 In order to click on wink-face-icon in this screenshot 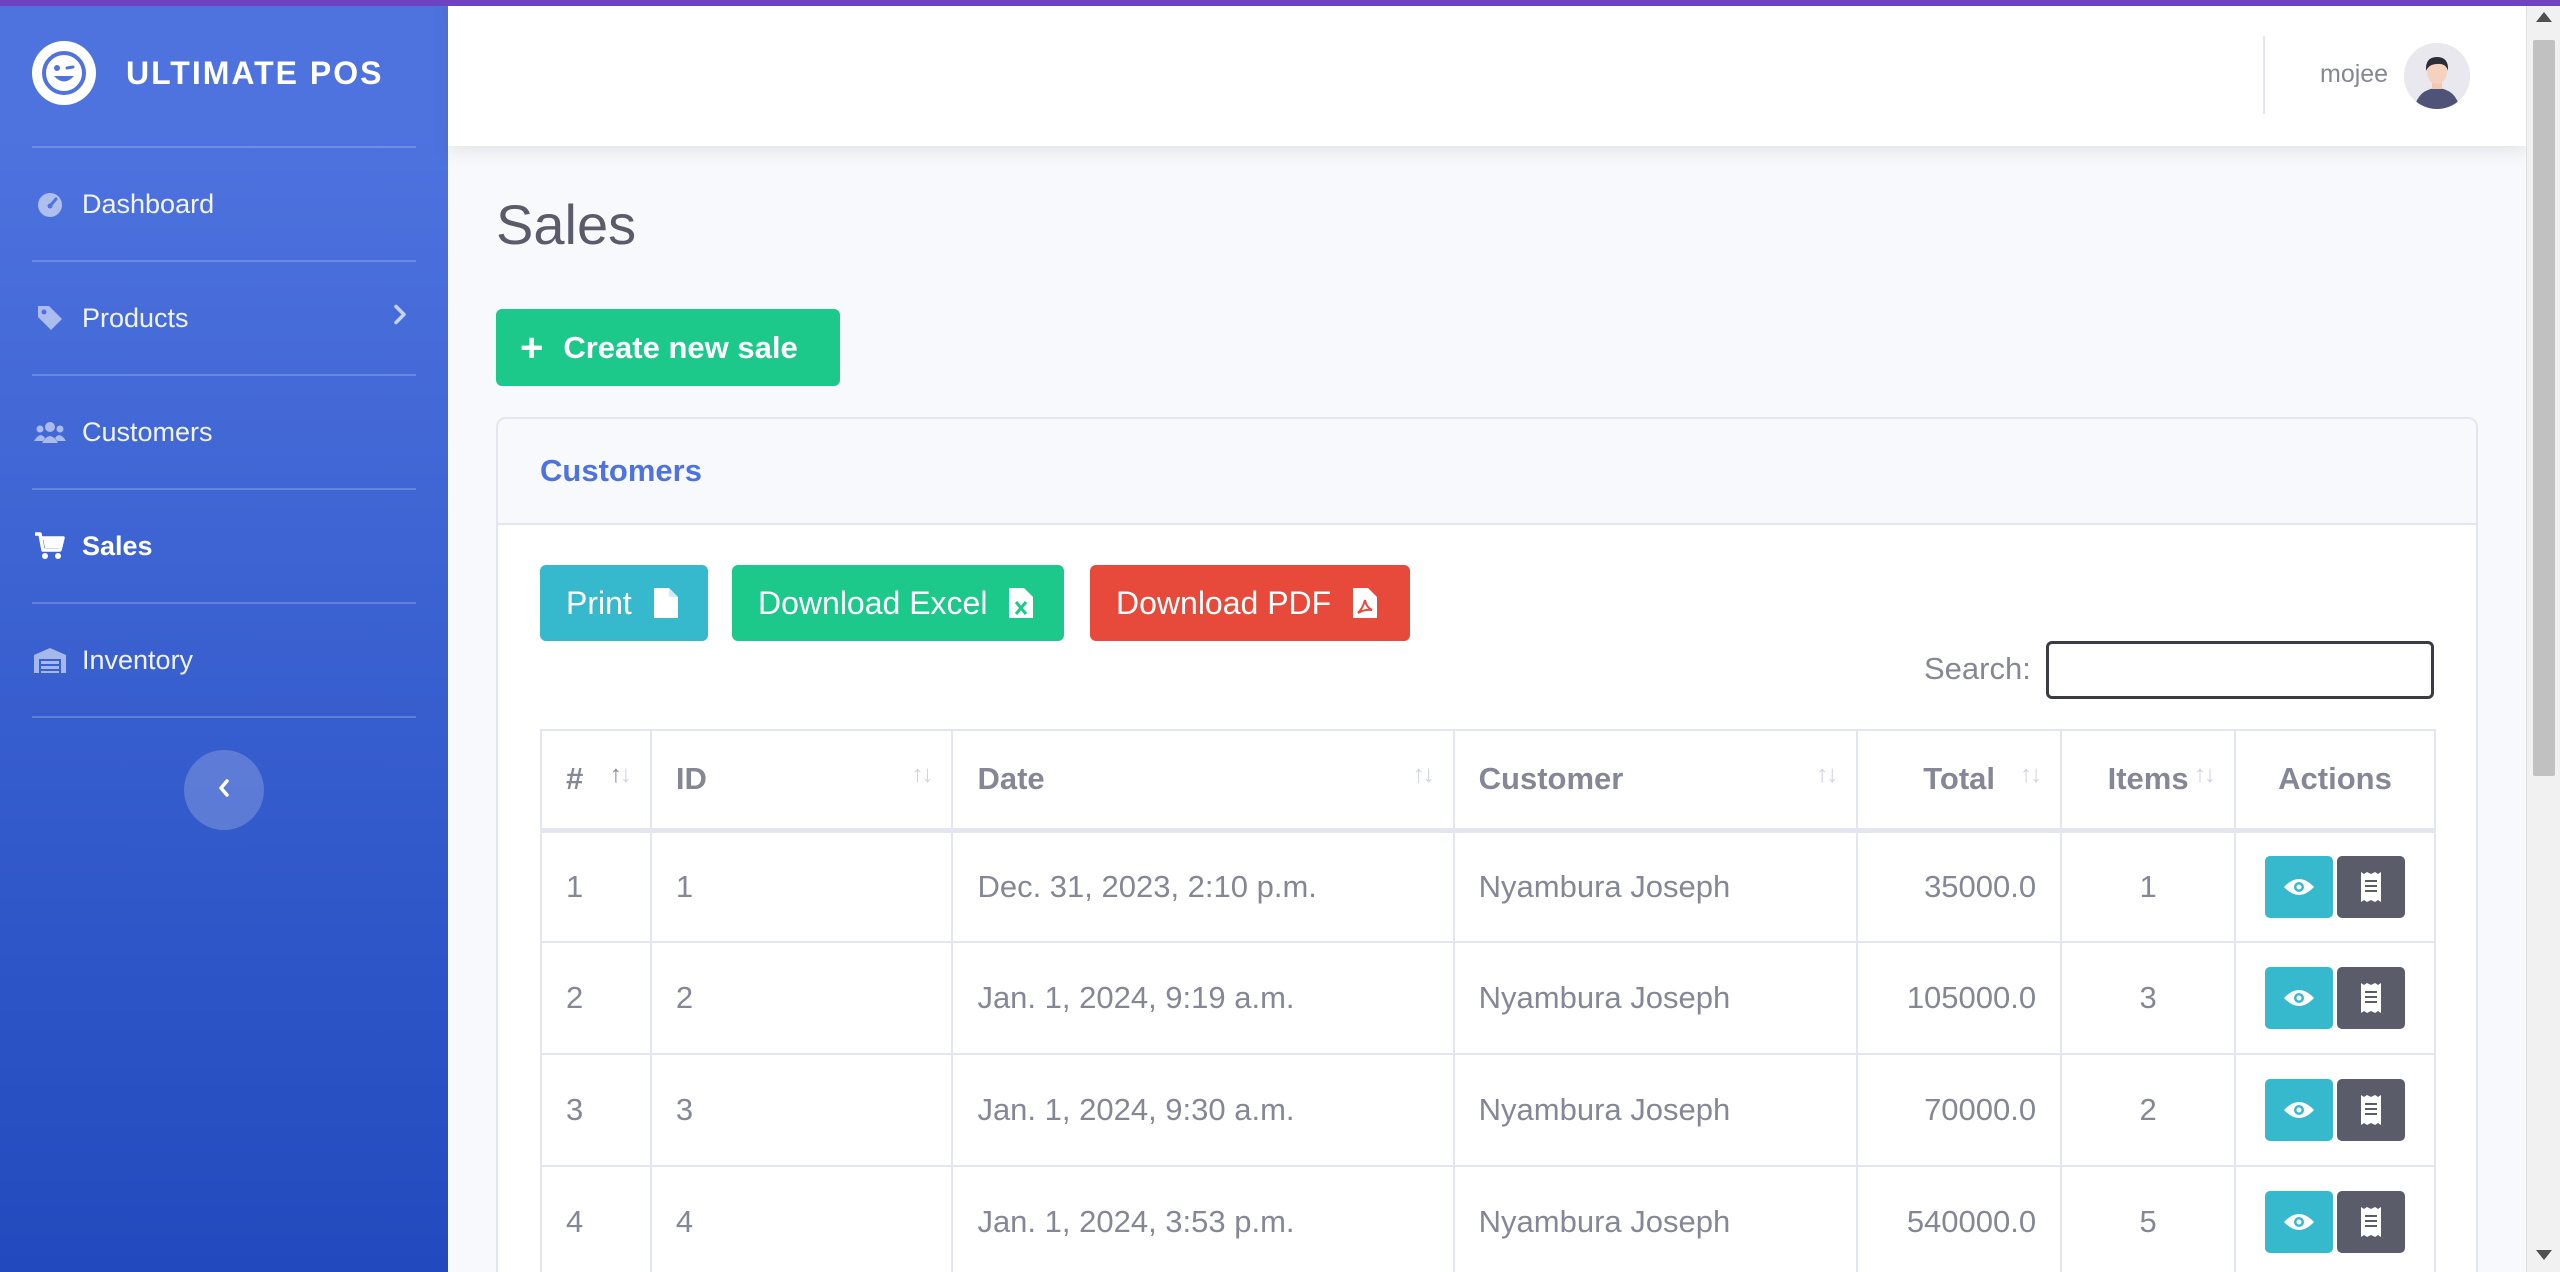, I will do `click(64, 73)`.